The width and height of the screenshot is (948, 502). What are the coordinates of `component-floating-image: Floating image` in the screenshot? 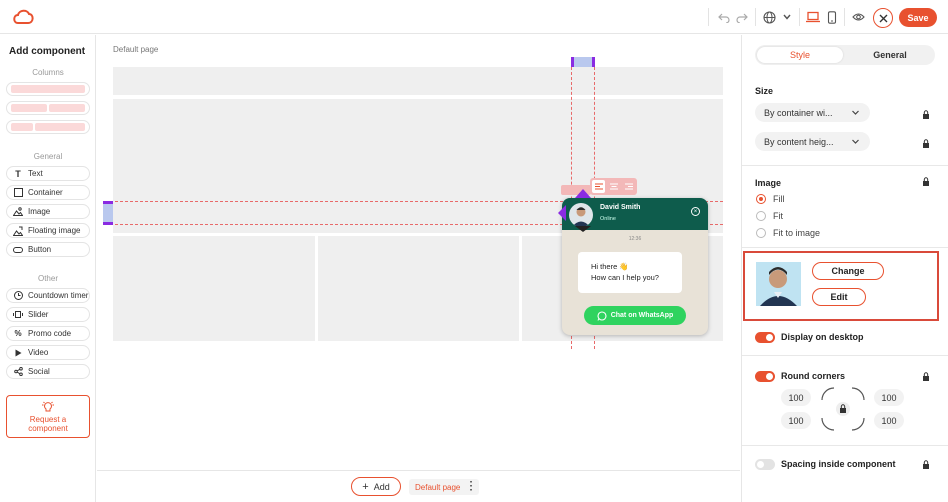 It's located at (48, 230).